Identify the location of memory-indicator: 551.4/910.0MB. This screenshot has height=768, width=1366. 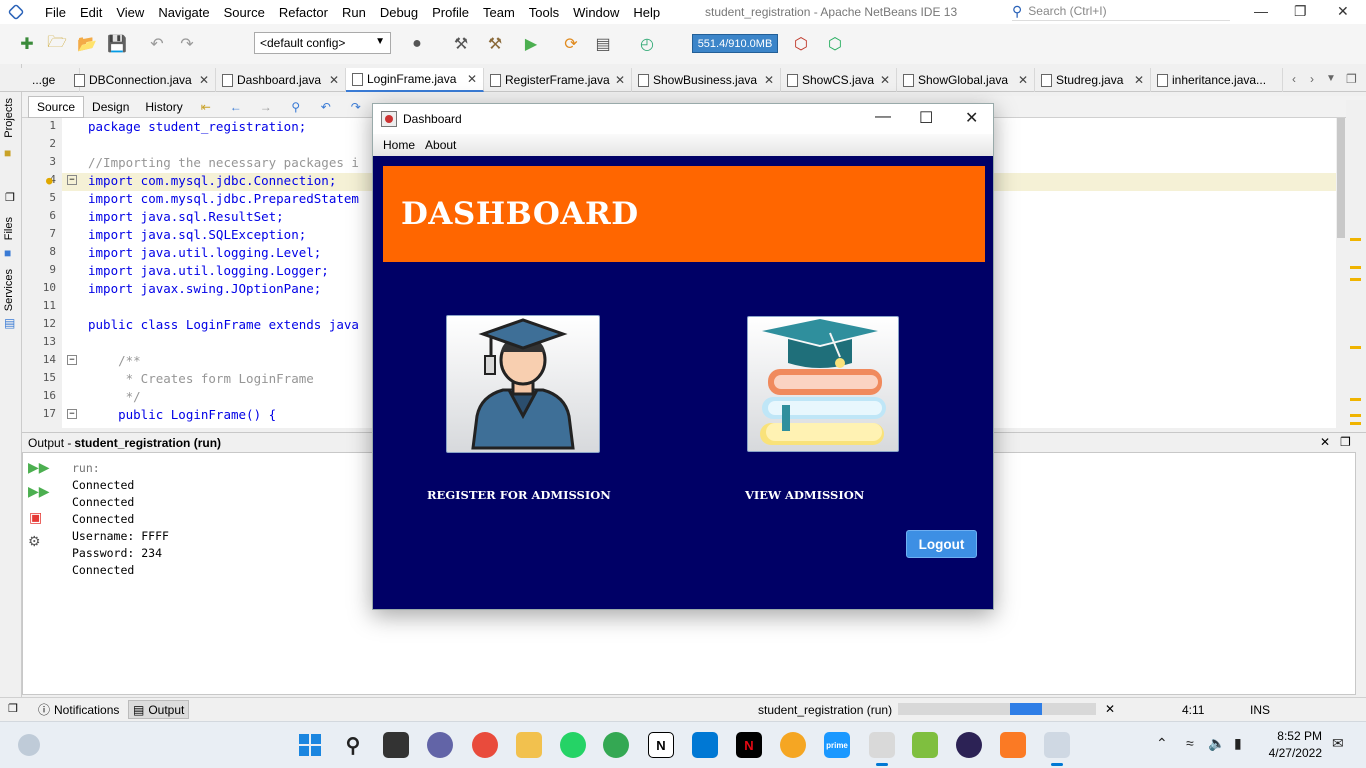
(735, 43).